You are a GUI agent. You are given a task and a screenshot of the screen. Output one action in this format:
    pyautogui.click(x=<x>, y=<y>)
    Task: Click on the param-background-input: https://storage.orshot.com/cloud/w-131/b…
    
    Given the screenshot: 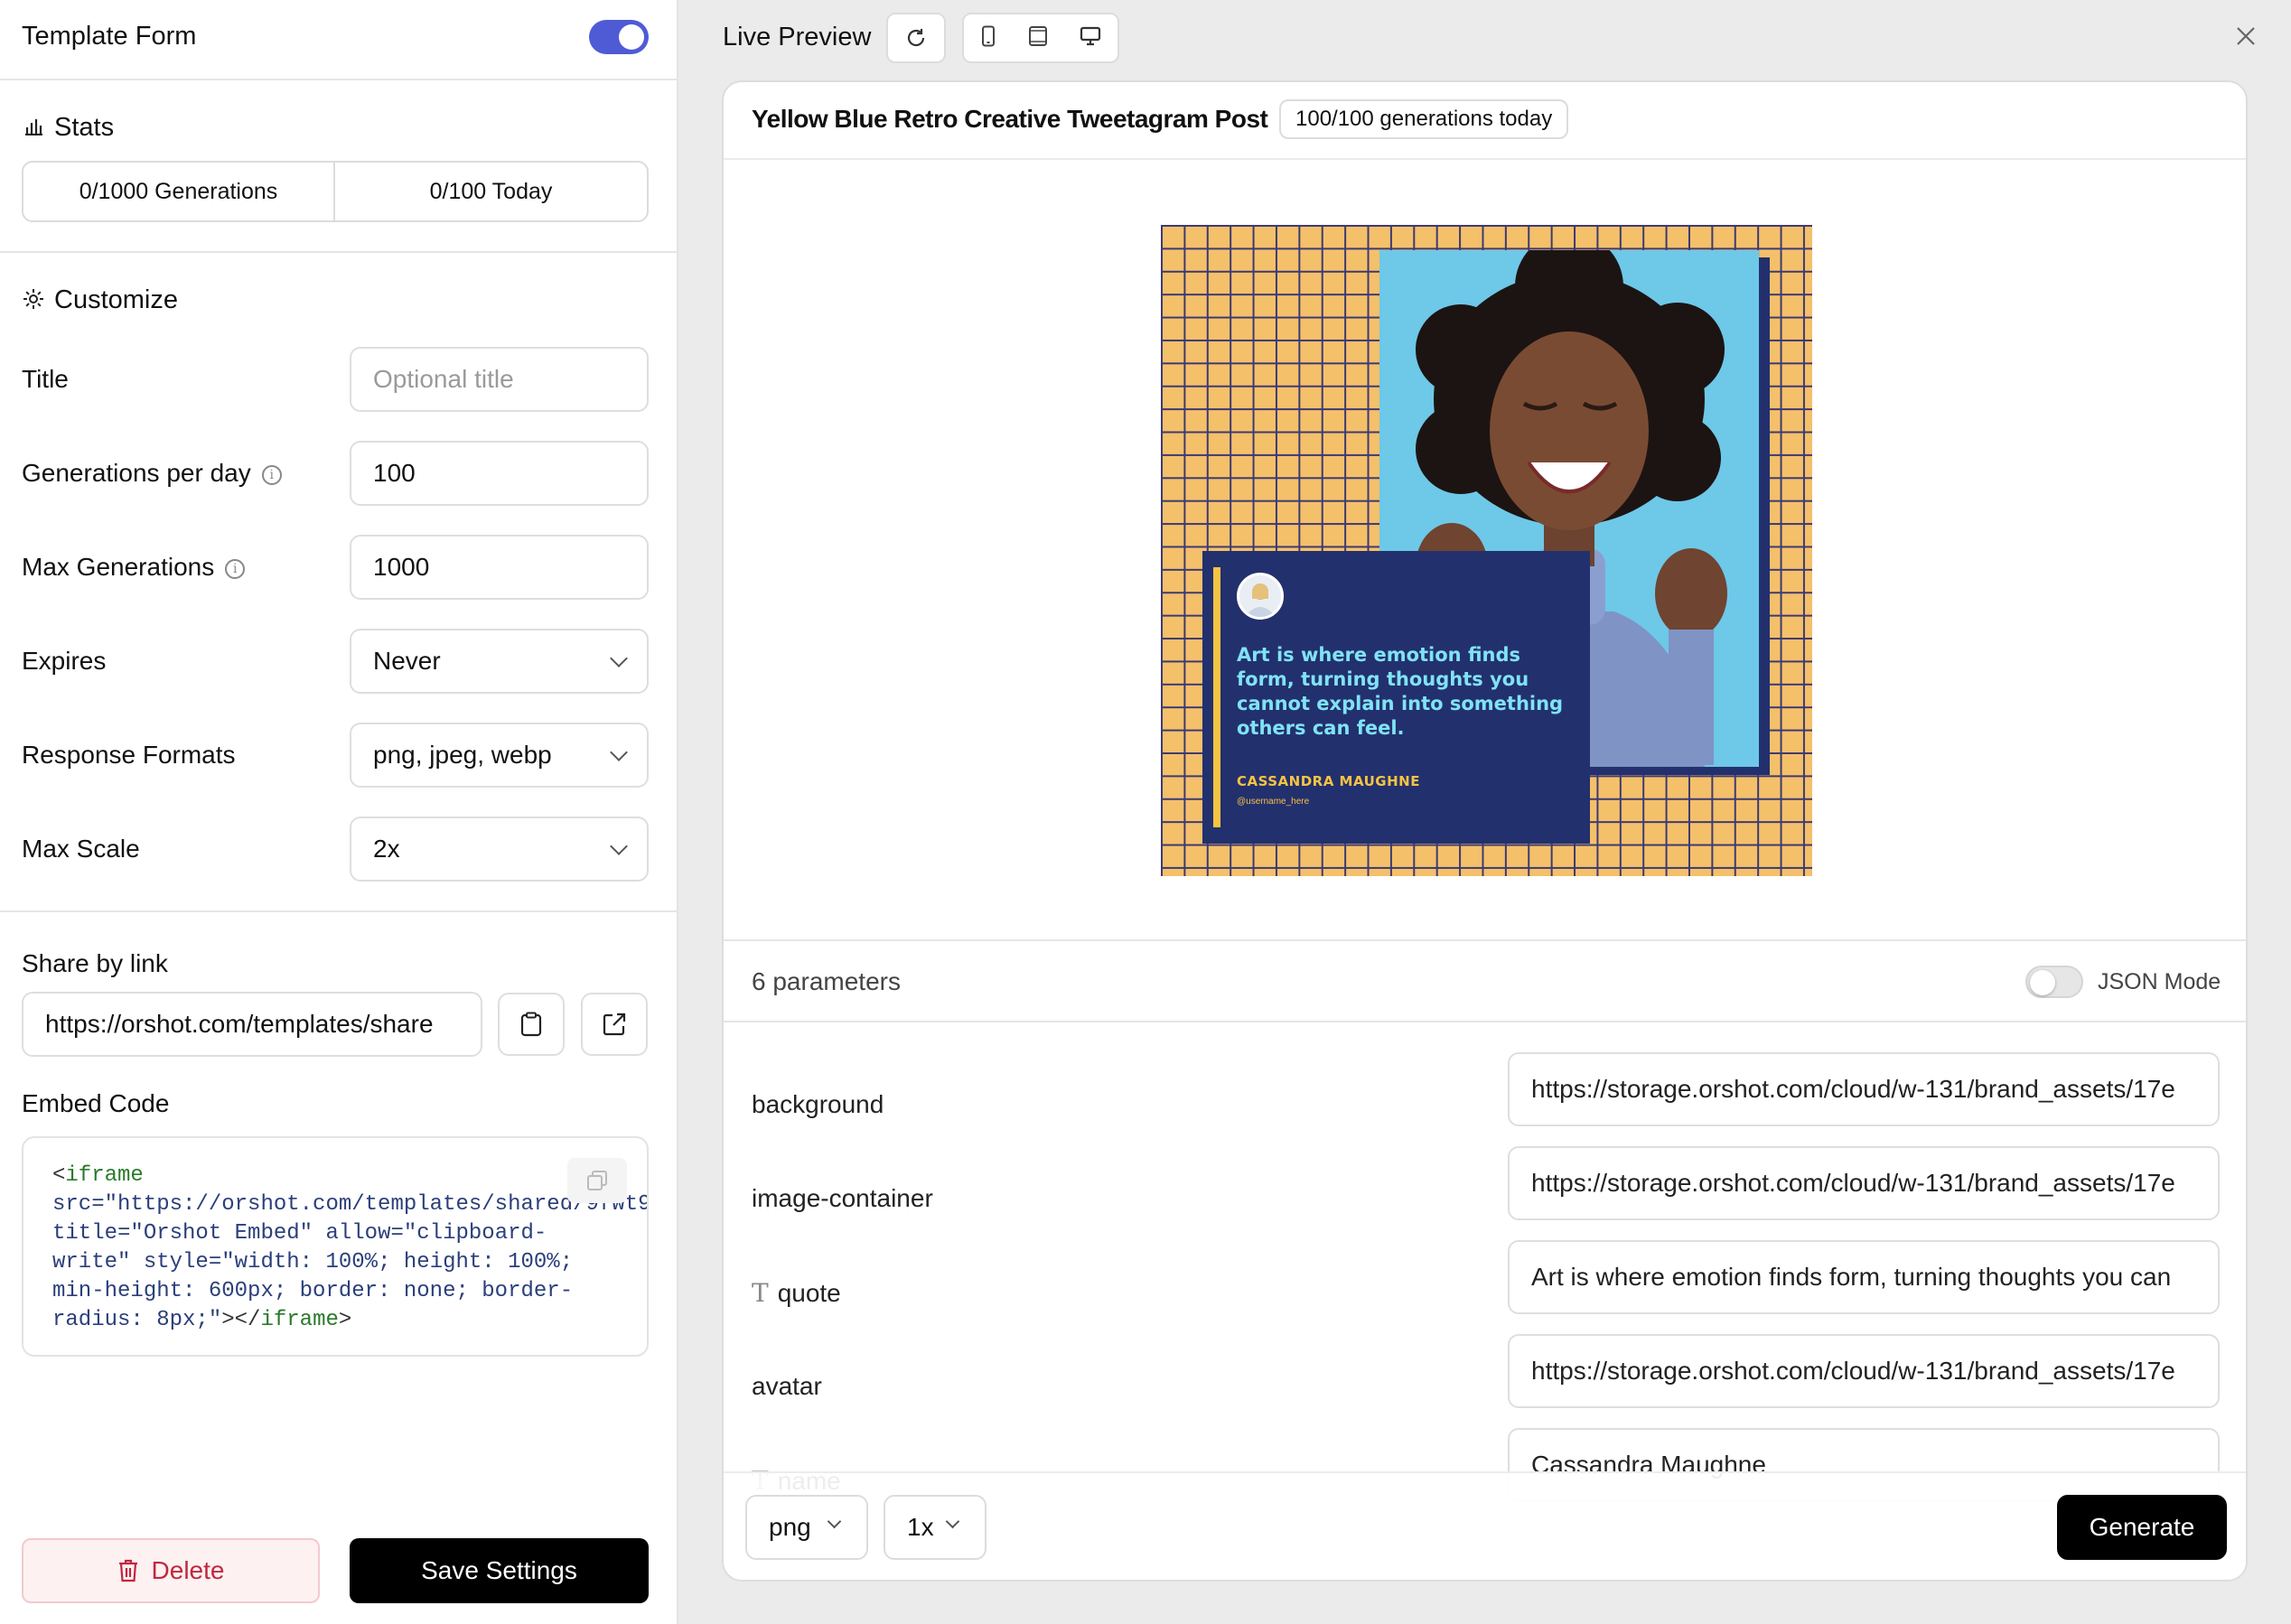 What is the action you would take?
    pyautogui.click(x=1864, y=1089)
    